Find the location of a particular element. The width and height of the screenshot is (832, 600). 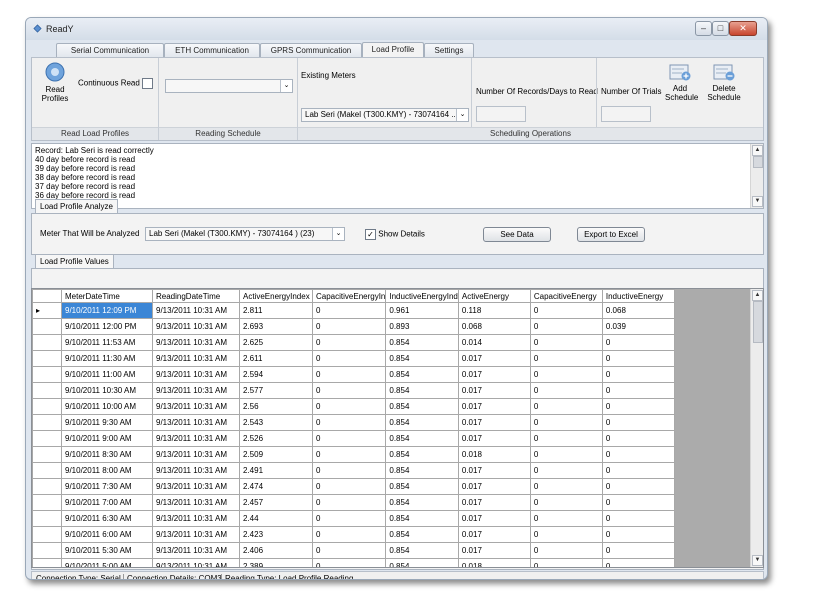

table-cell: 2.594 is located at coordinates (276, 374).